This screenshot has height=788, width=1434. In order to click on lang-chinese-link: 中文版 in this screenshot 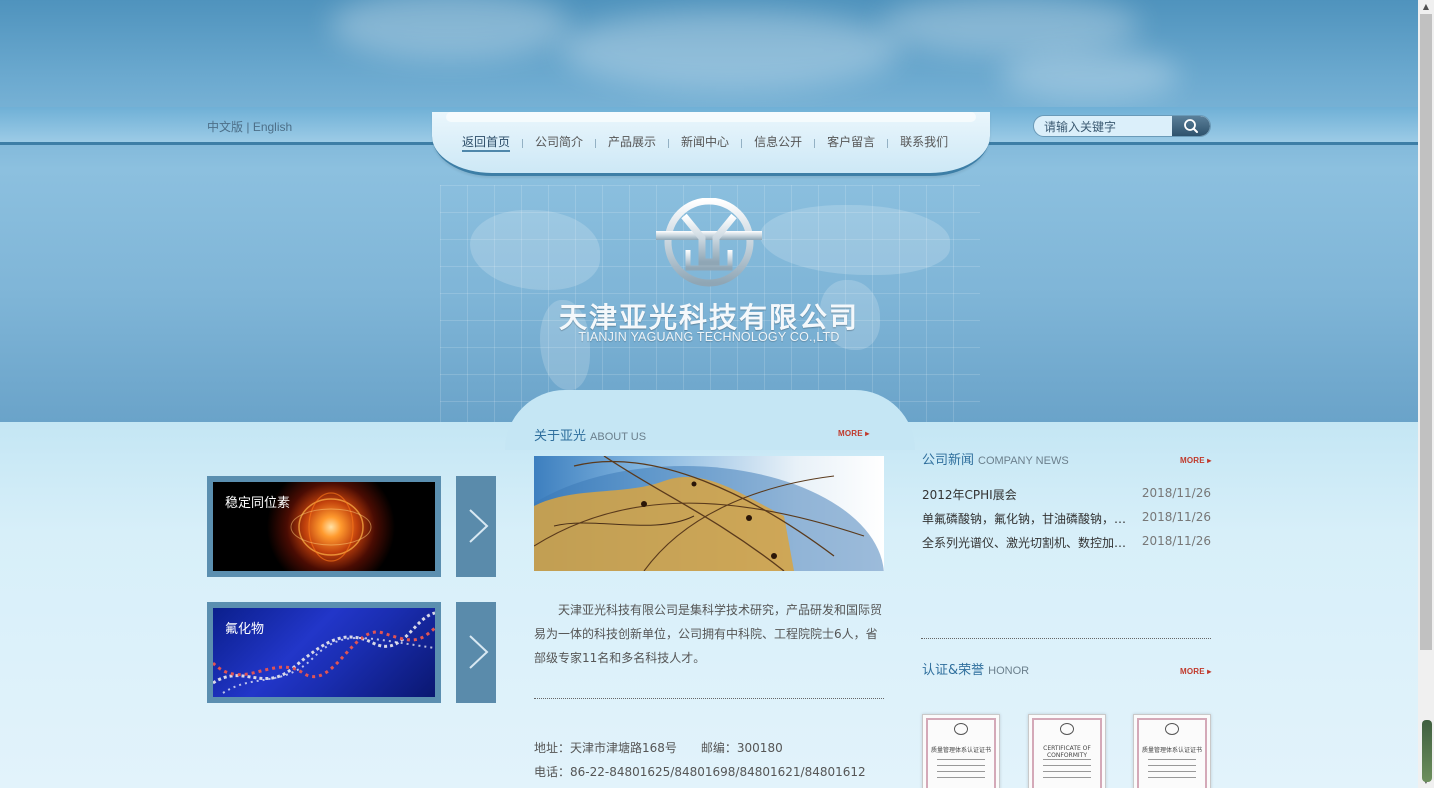, I will do `click(225, 127)`.